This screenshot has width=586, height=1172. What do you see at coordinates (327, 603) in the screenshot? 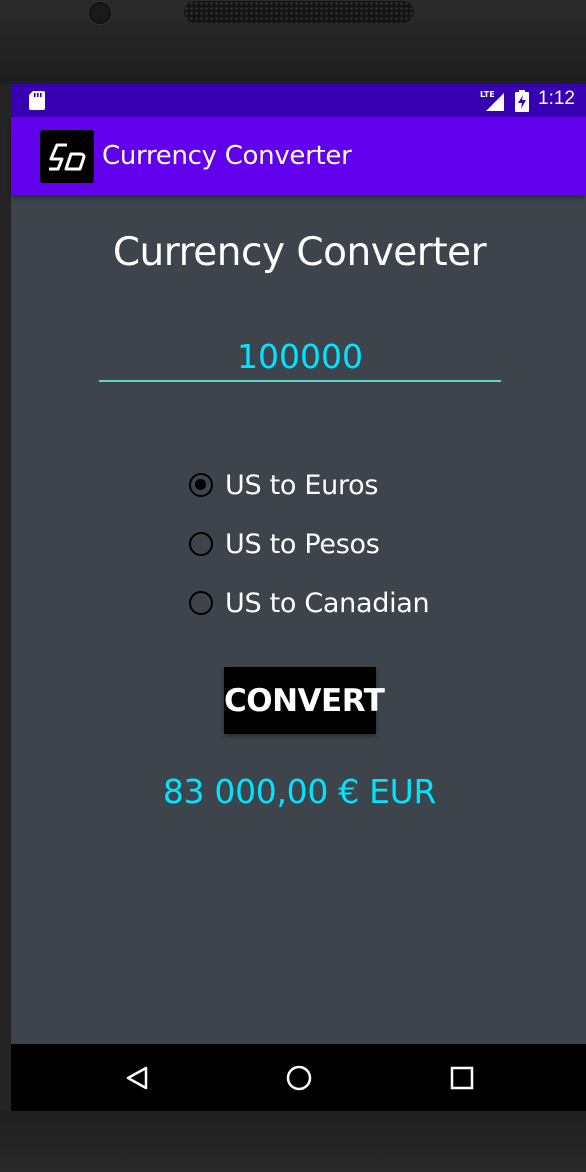
I see `radio-label: US to Canadian` at bounding box center [327, 603].